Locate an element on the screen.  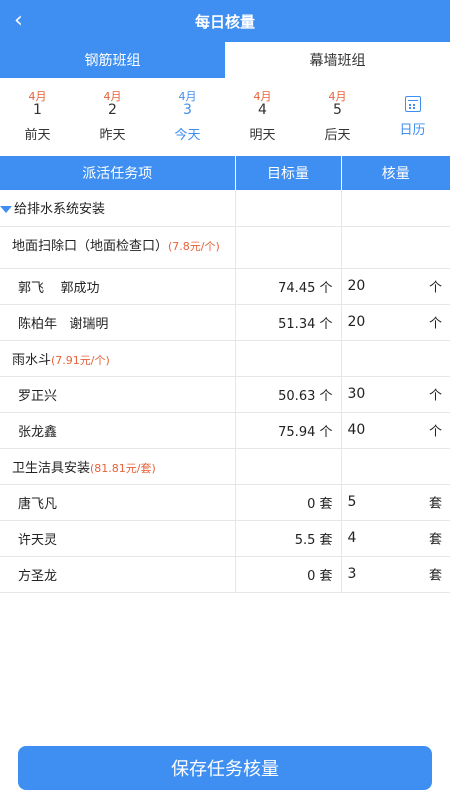
task-name: 卫生洁具安装 is located at coordinates (51, 468).